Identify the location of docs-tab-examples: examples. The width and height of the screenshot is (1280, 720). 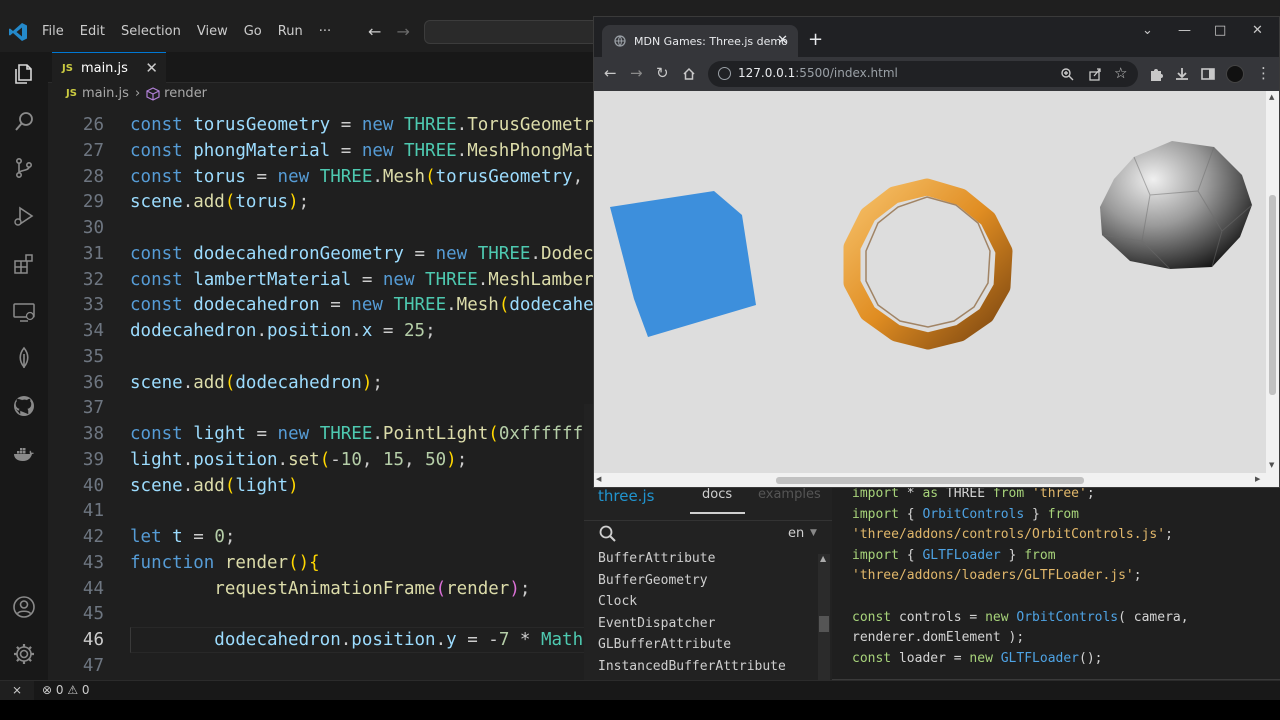
(789, 494).